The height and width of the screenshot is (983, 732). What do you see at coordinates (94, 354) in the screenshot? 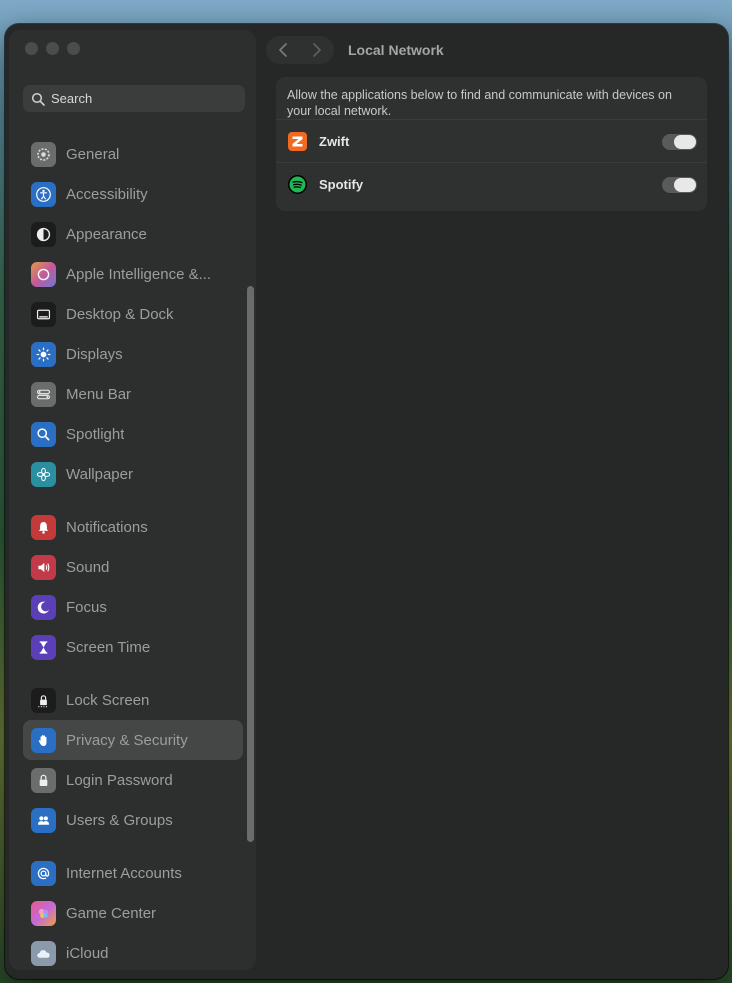
I see `sidebar-item-label: Displays` at bounding box center [94, 354].